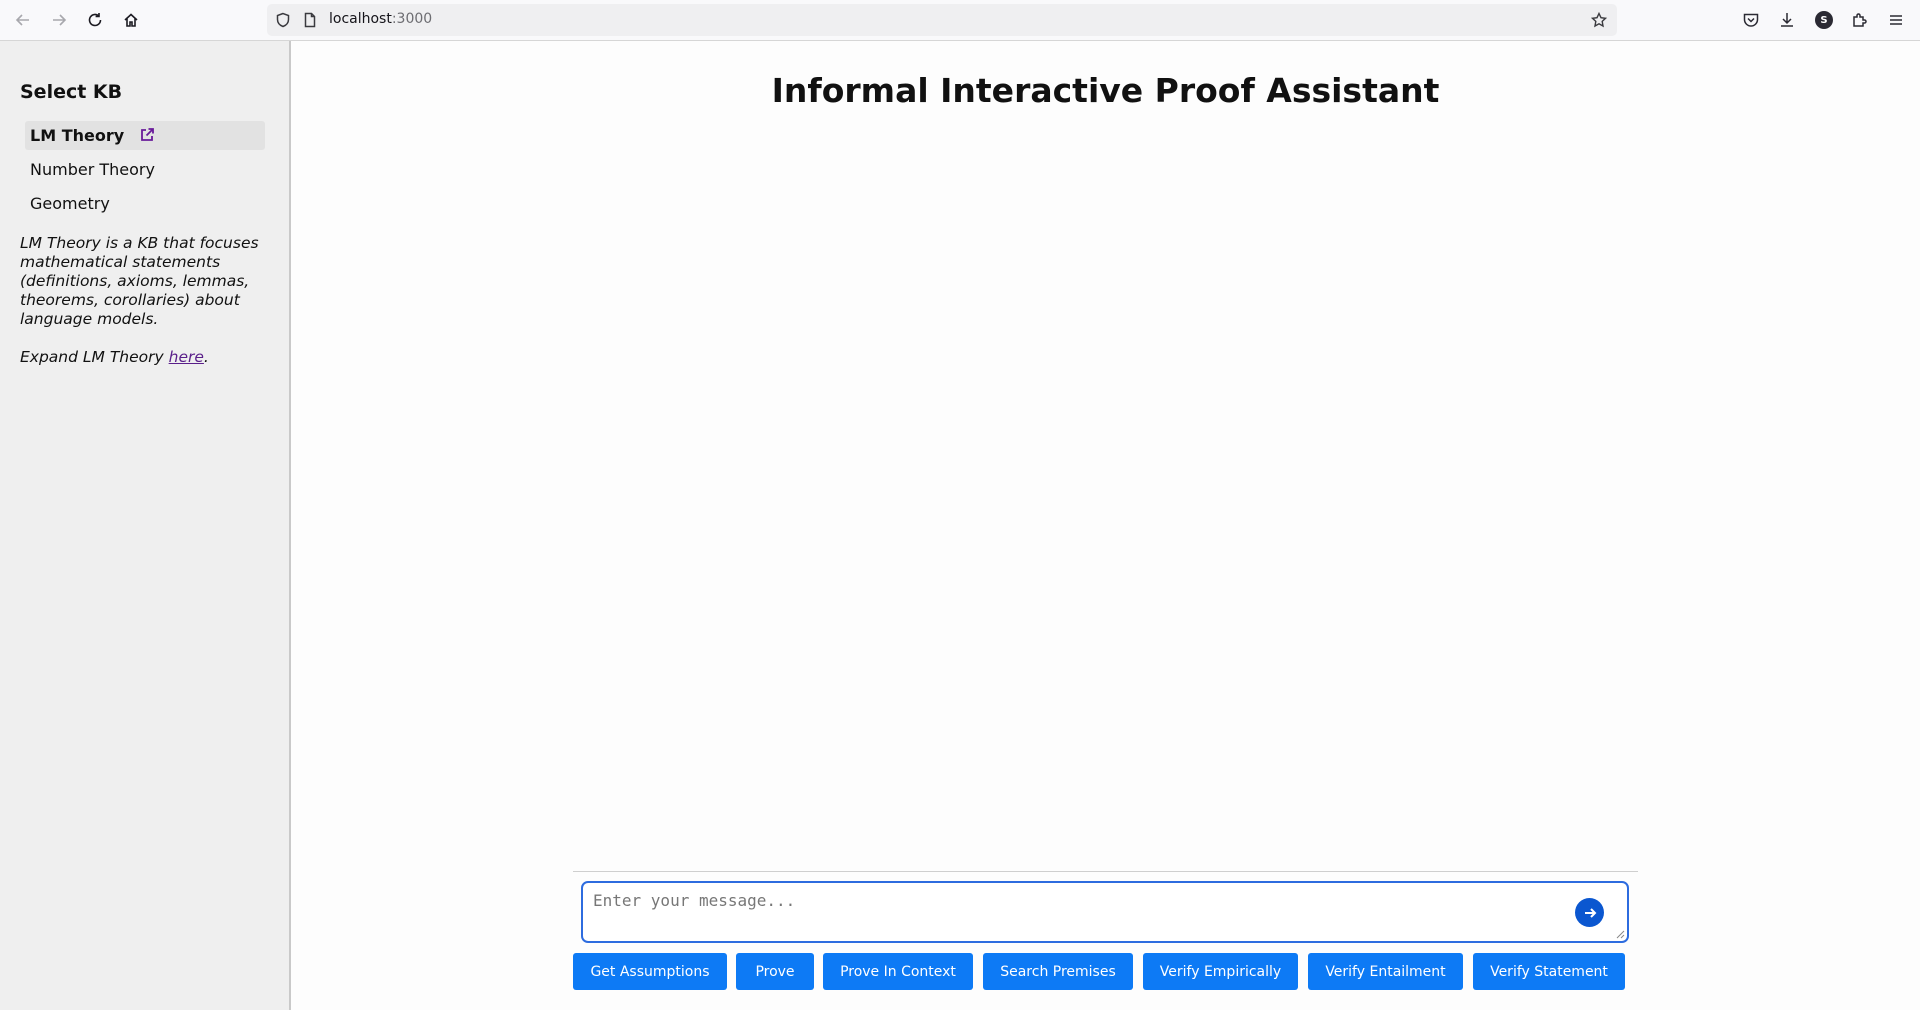  I want to click on home-icon, so click(131, 20).